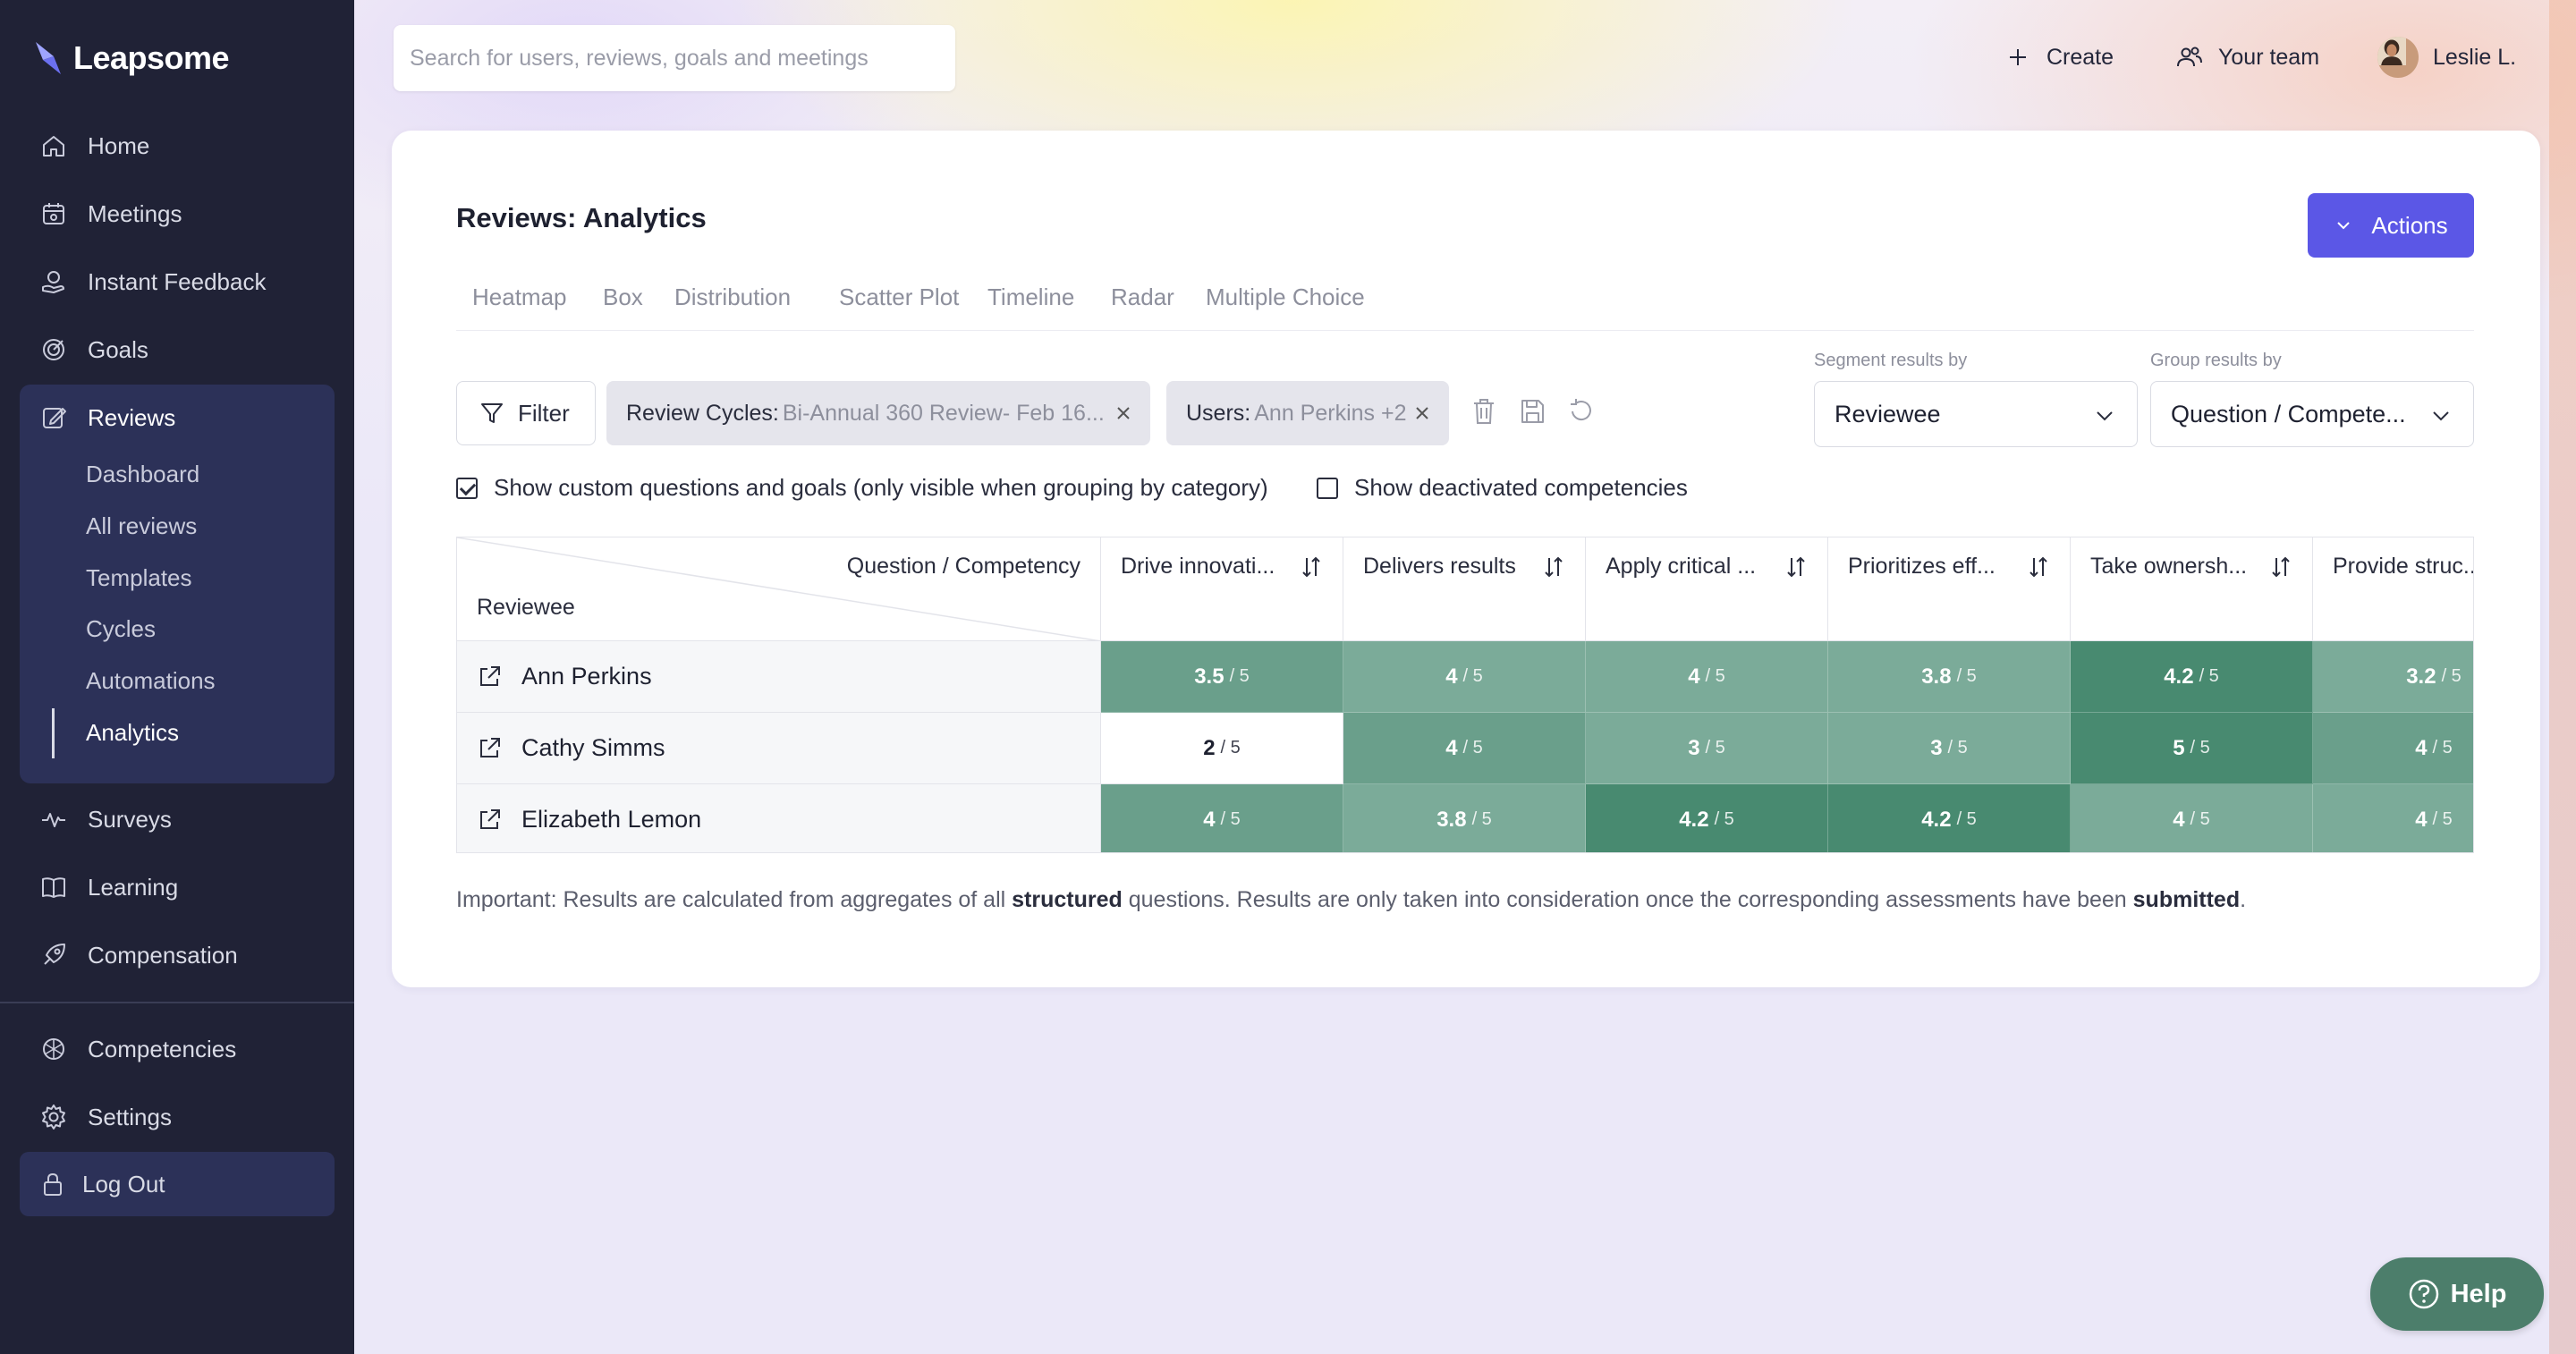  I want to click on search-input, so click(674, 58).